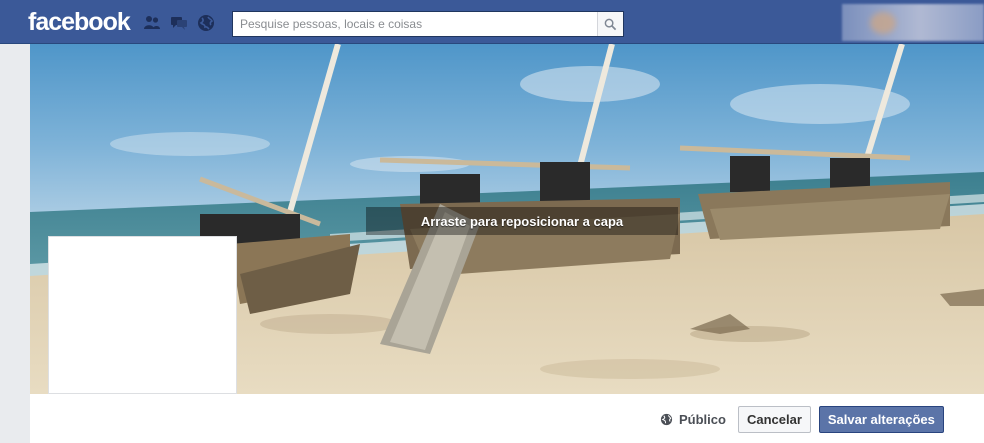 The image size is (984, 443). I want to click on search-button, so click(610, 24).